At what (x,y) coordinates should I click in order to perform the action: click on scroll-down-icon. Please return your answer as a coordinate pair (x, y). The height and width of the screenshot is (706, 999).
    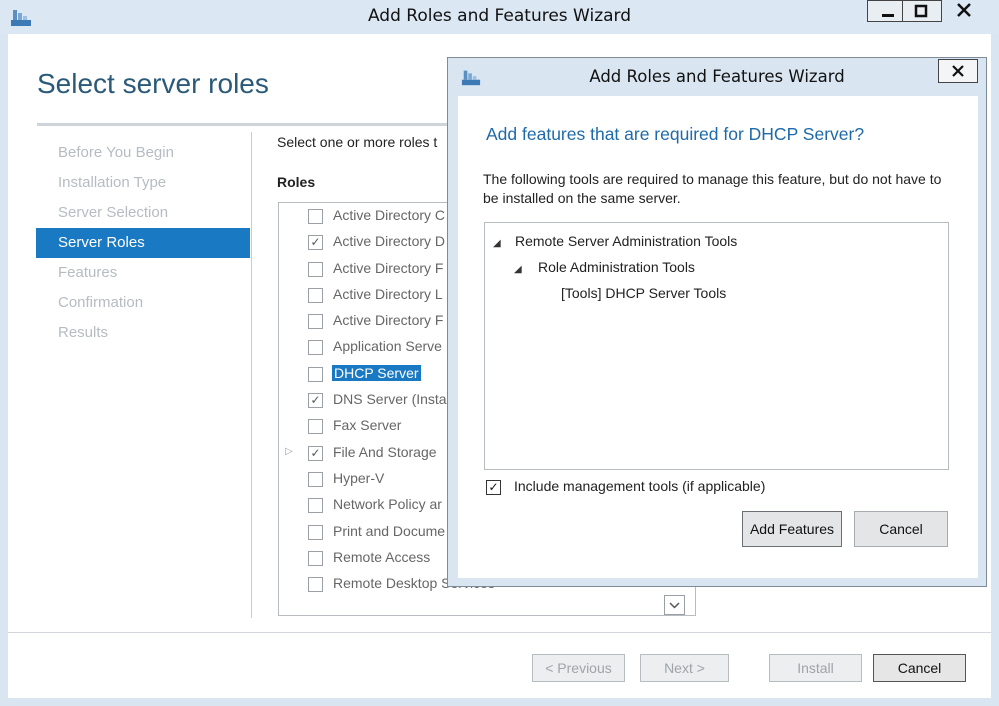
    Looking at the image, I should click on (674, 605).